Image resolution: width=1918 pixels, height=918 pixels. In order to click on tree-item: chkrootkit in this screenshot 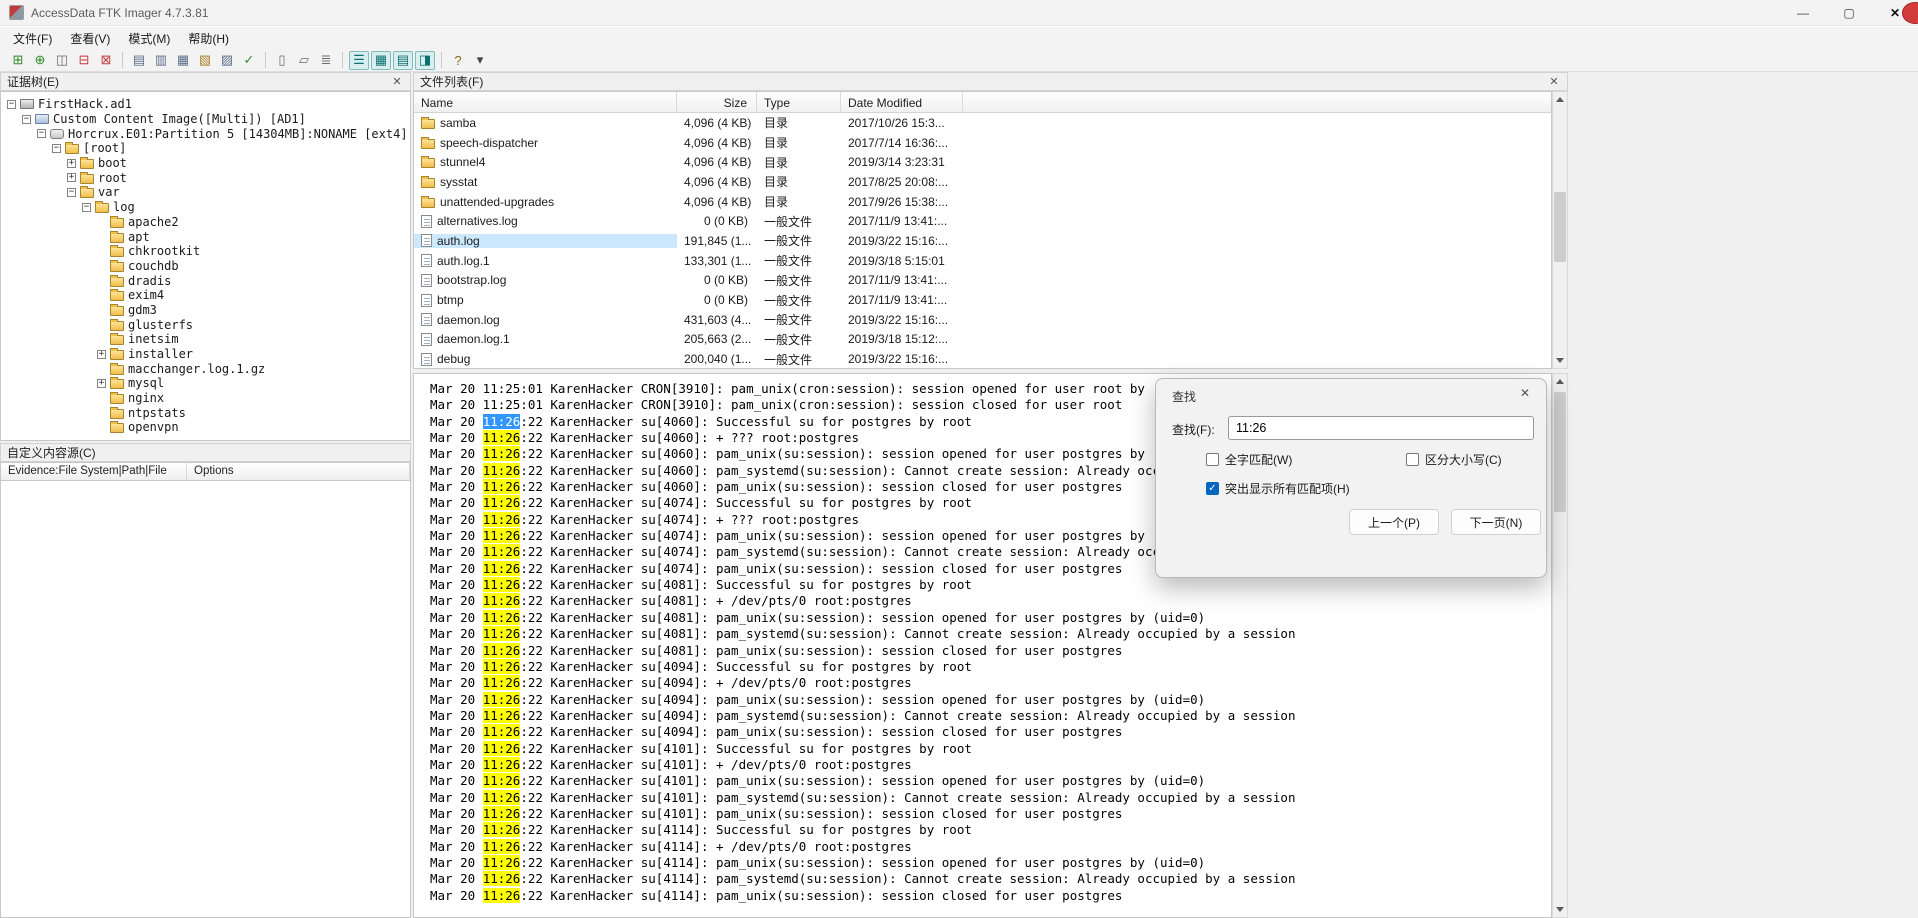, I will do `click(205, 251)`.